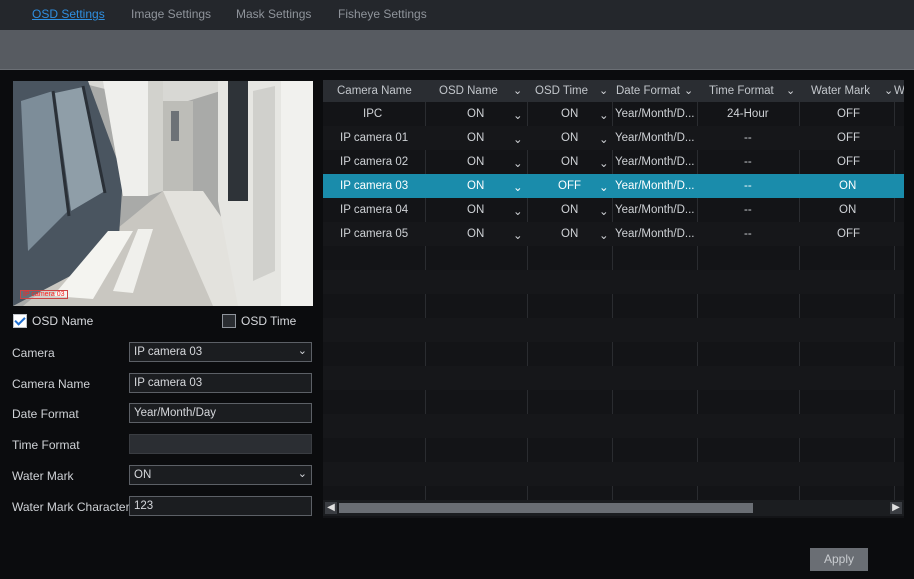 The image size is (914, 579). Describe the element at coordinates (51, 384) in the screenshot. I see `camera-name-label: Camera Name` at that location.